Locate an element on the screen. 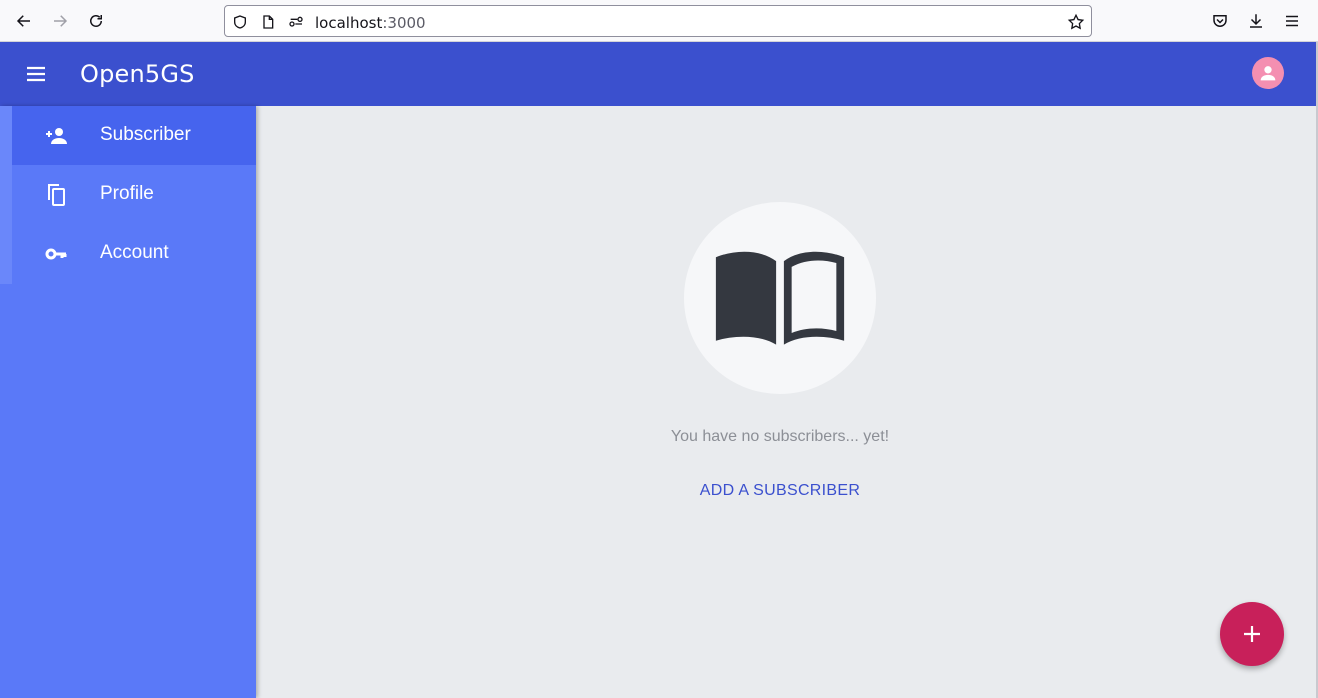  sidebar-item-label: Subscriber is located at coordinates (145, 134).